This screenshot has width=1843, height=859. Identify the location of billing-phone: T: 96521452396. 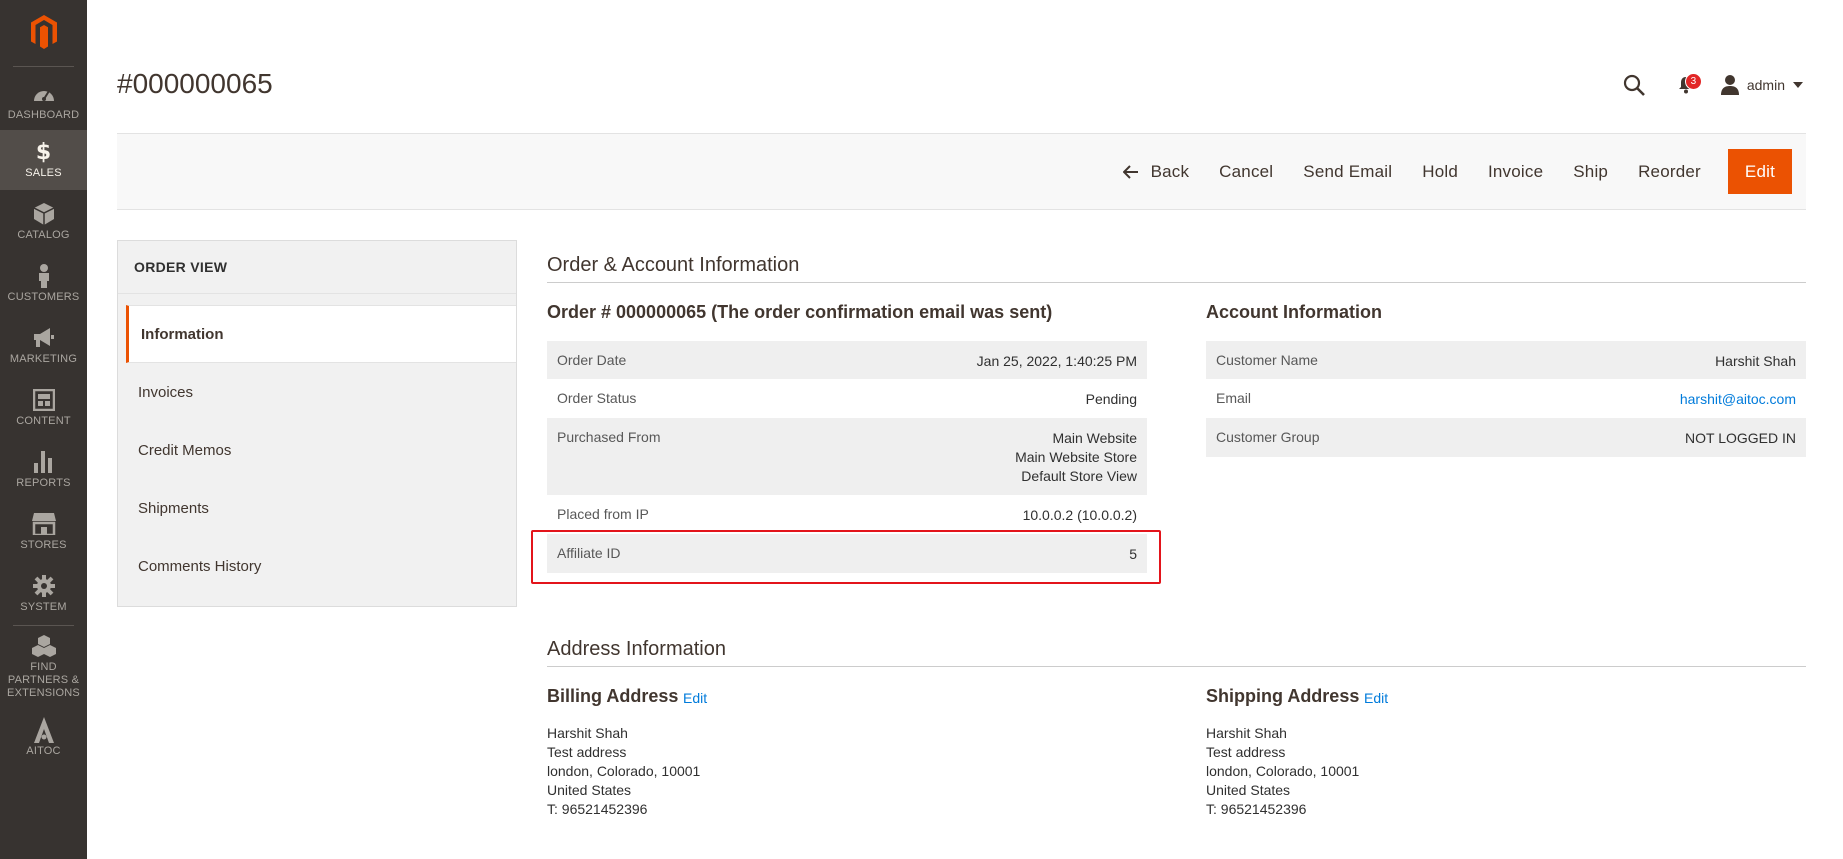
(597, 809).